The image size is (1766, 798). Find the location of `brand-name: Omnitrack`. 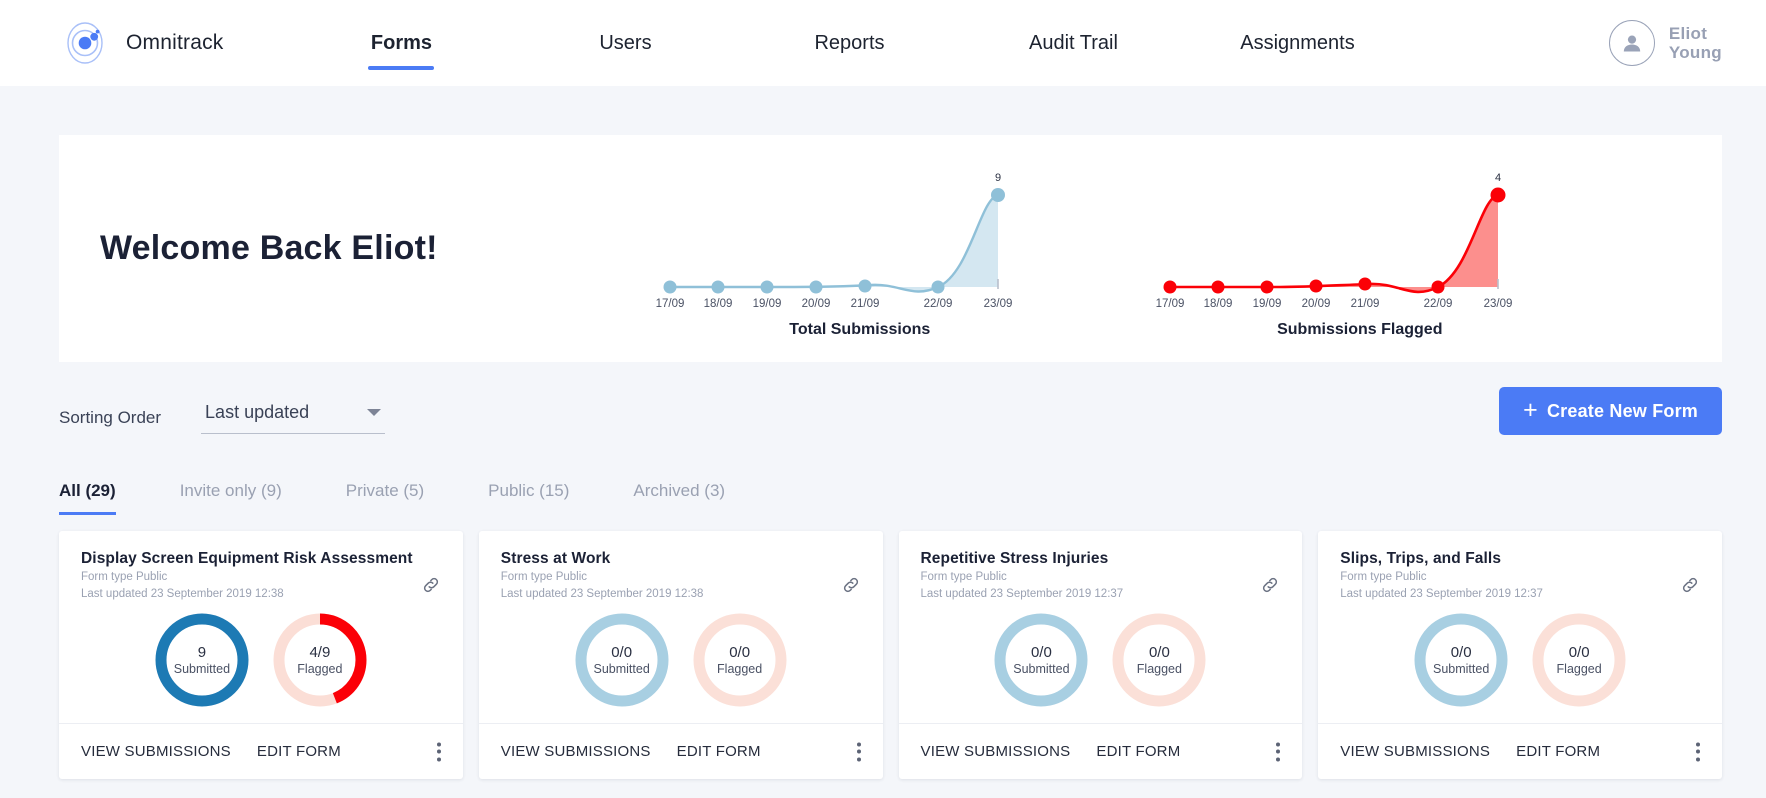

brand-name: Omnitrack is located at coordinates (175, 42).